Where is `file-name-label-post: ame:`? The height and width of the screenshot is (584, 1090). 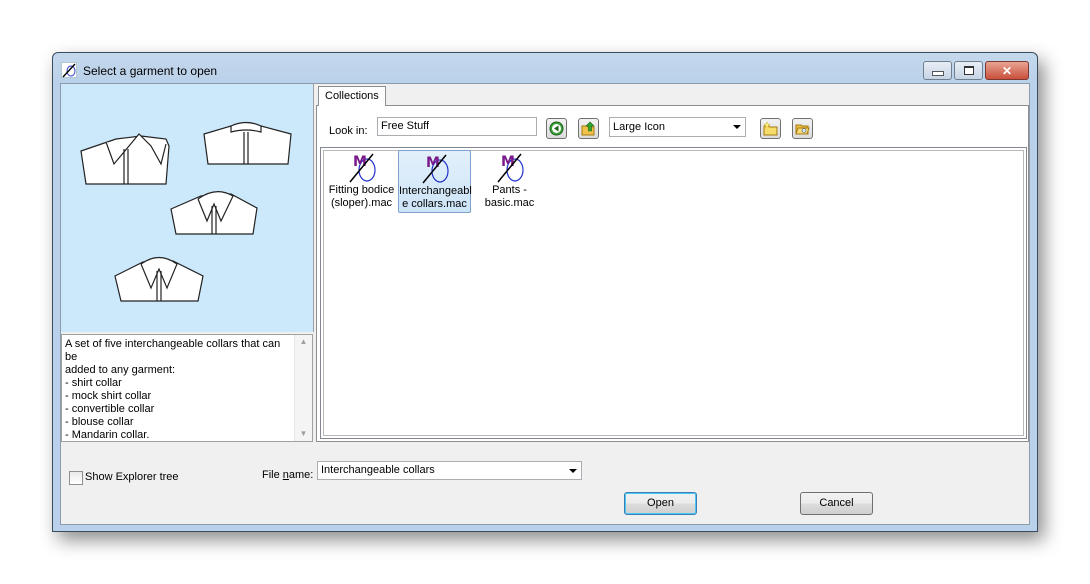 file-name-label-post: ame: is located at coordinates (301, 475).